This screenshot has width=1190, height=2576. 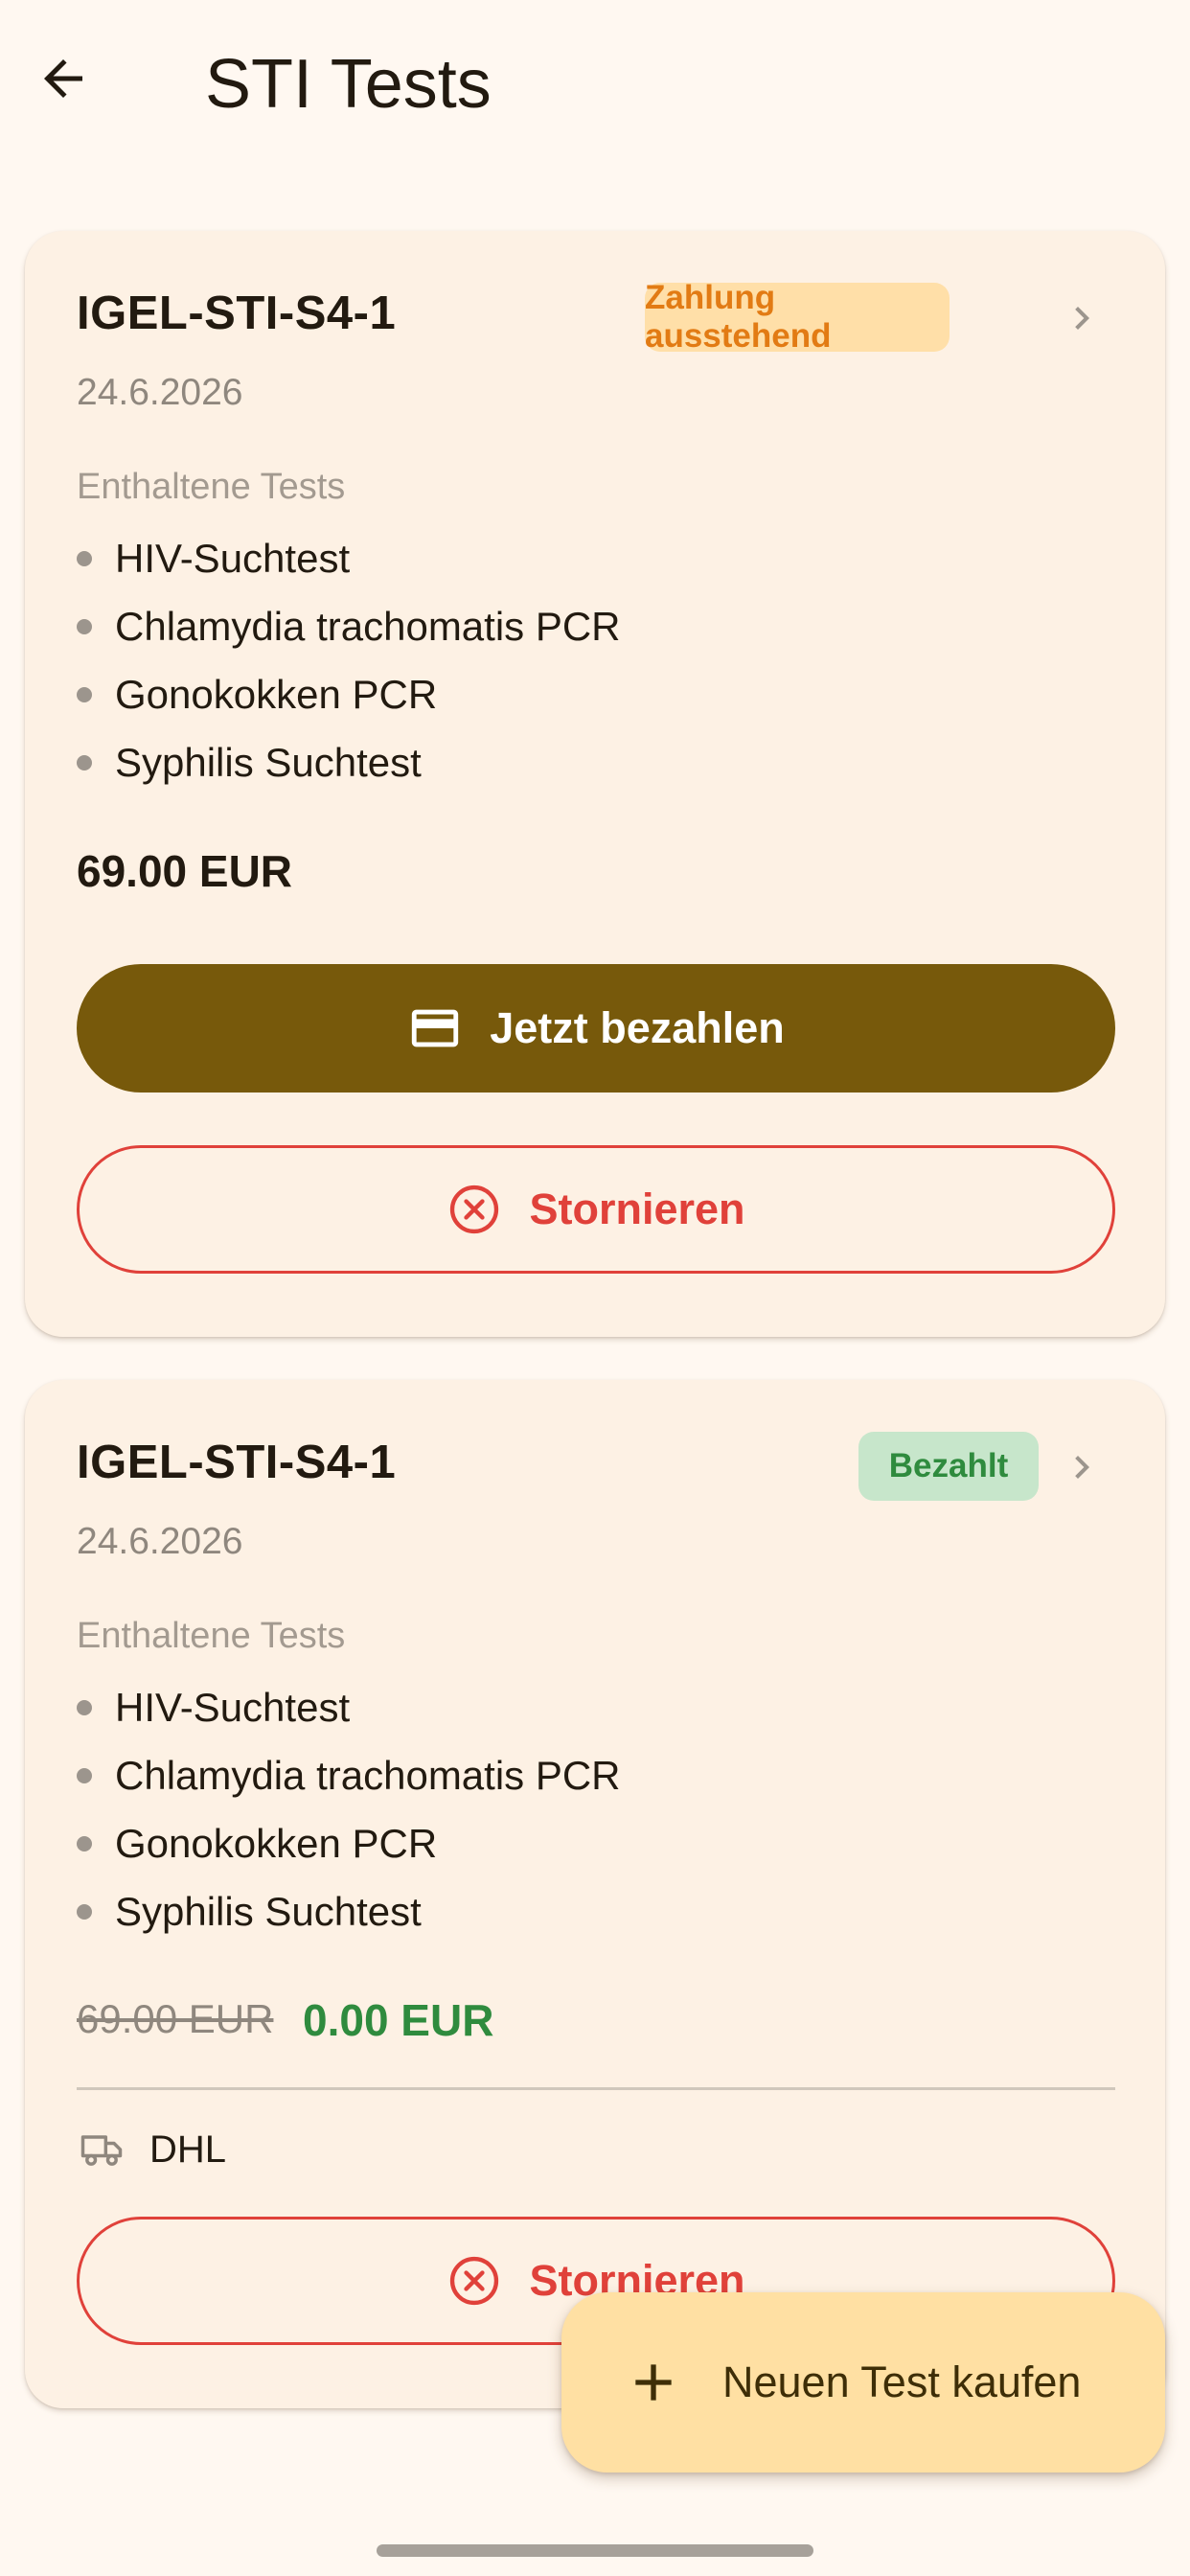 I want to click on app-bar: STI Tests, so click(x=595, y=86).